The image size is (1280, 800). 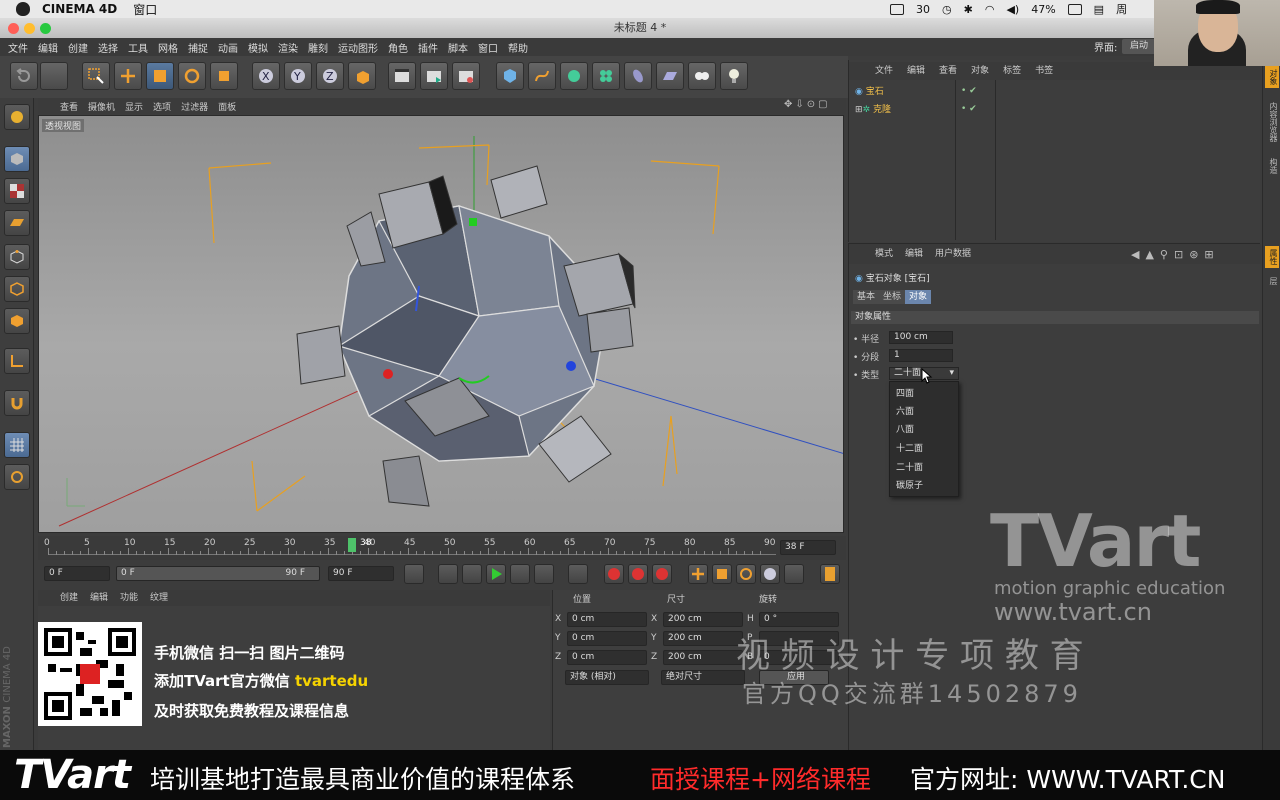 I want to click on go-to-start-button, so click(x=414, y=574).